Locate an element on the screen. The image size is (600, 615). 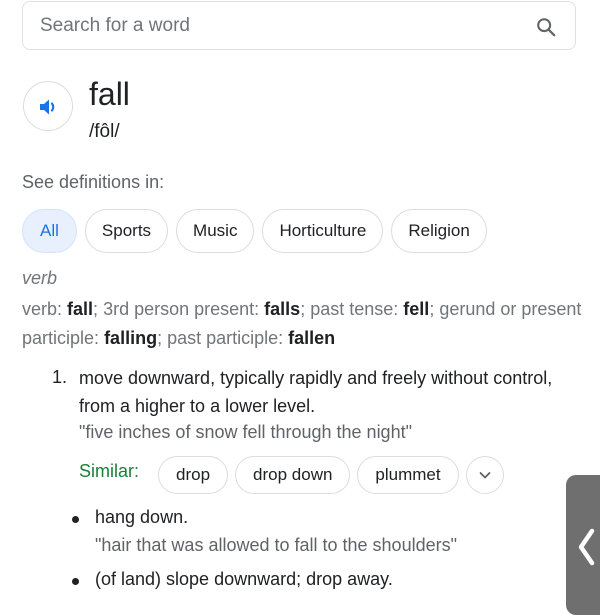
similar-chip-row: drop drop down plummet is located at coordinates (331, 475).